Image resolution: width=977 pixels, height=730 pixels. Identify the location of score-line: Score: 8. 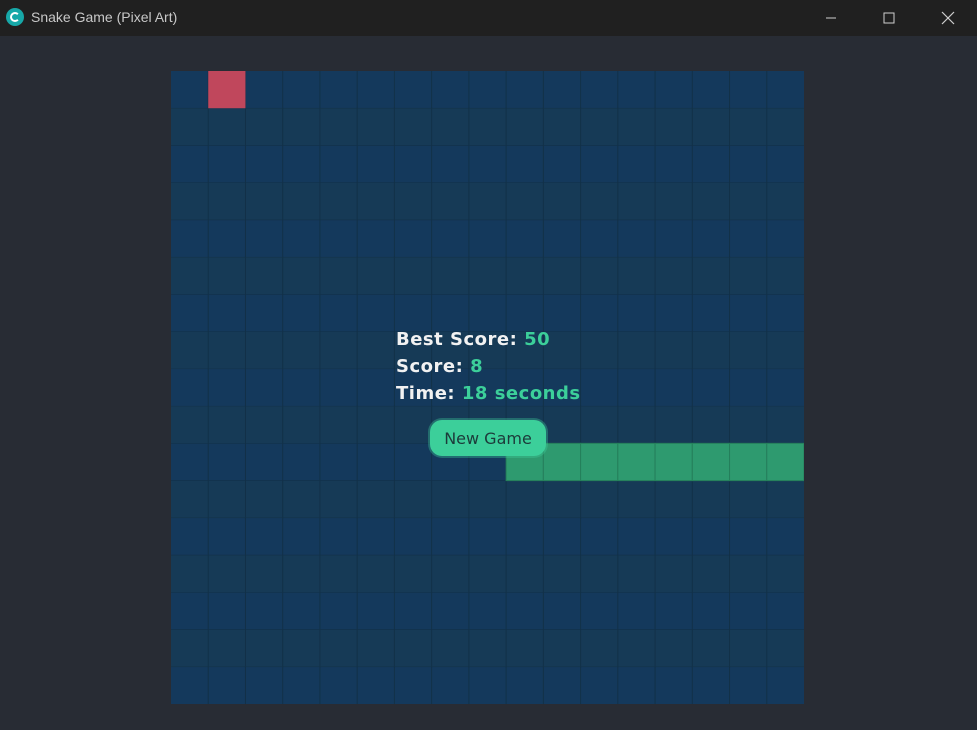
(488, 366).